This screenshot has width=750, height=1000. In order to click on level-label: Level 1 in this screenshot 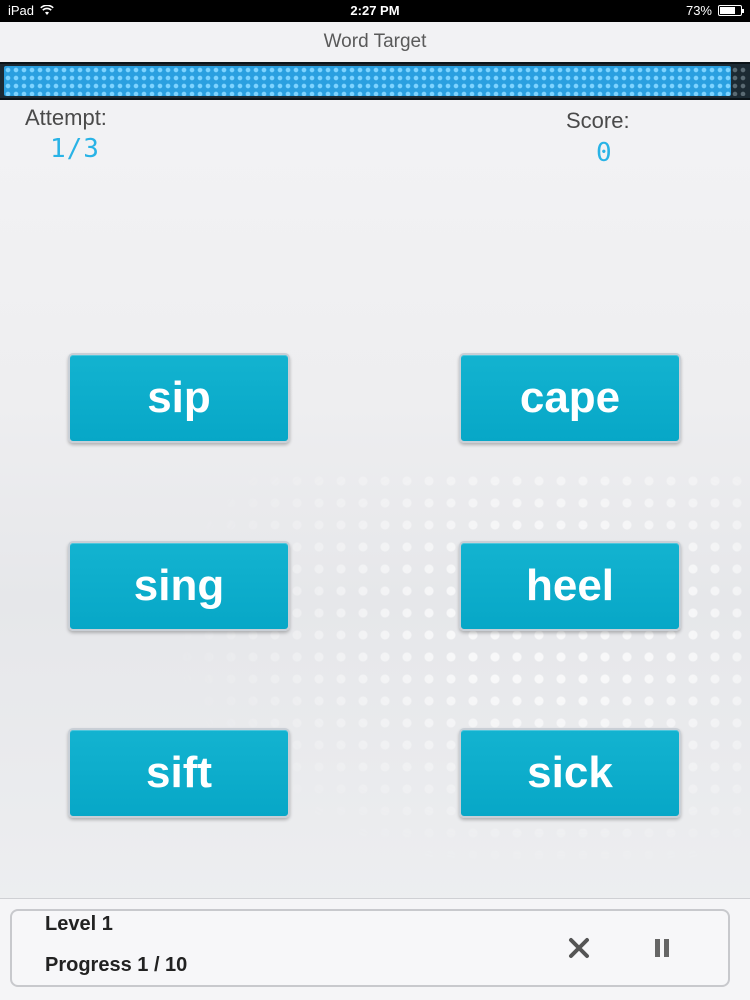, I will do `click(79, 924)`.